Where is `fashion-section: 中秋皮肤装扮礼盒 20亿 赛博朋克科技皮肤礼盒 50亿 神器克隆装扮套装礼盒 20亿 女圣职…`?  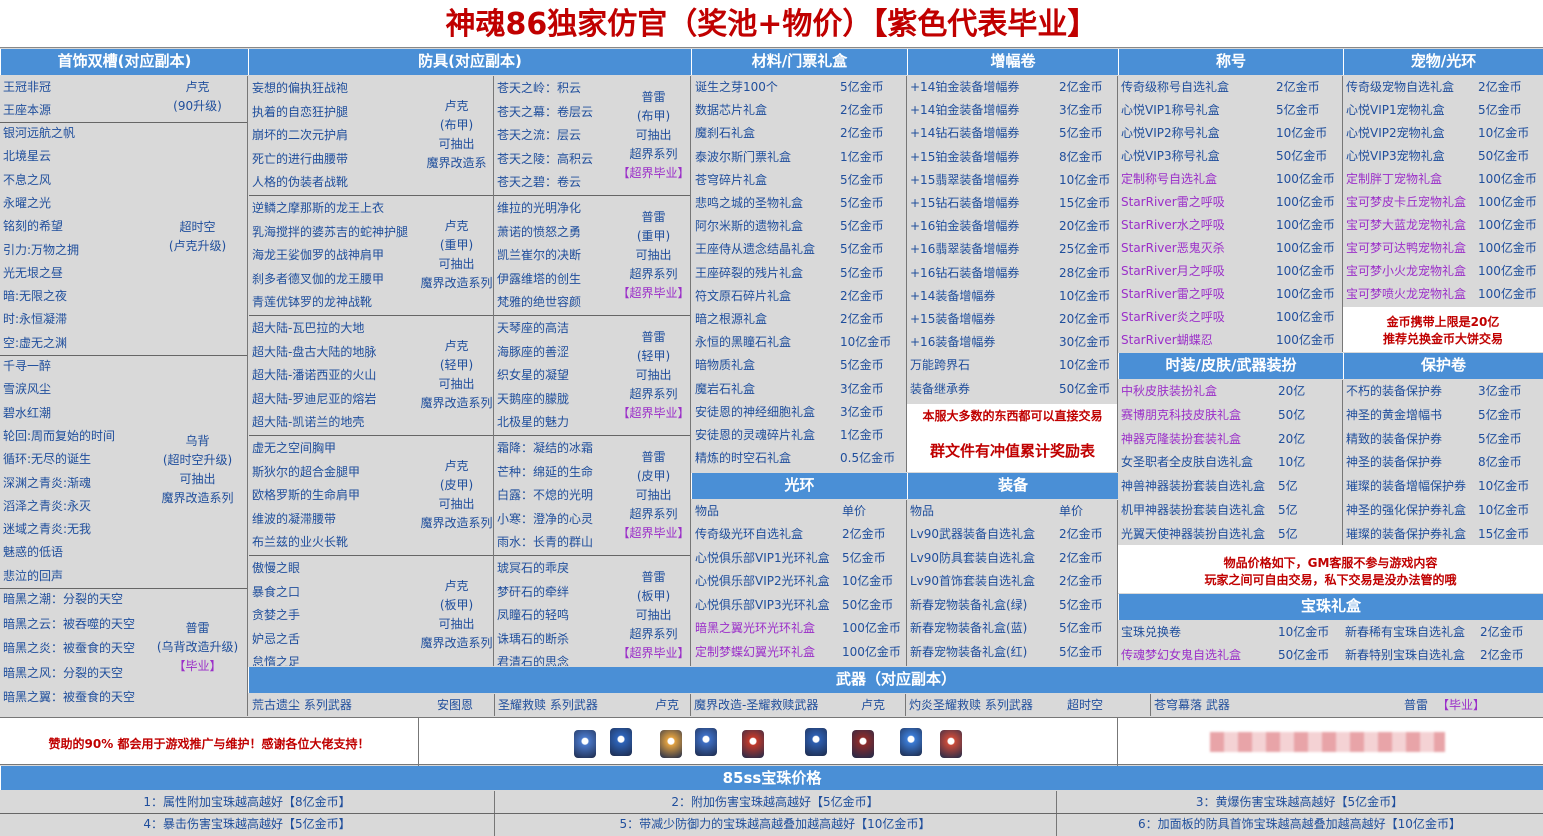
fashion-section: 中秋皮肤装扮礼盒 20亿 赛博朋克科技皮肤礼盒 50亿 神器克隆装扮套装礼盒 20亿 女圣职… is located at coordinates (1230, 462).